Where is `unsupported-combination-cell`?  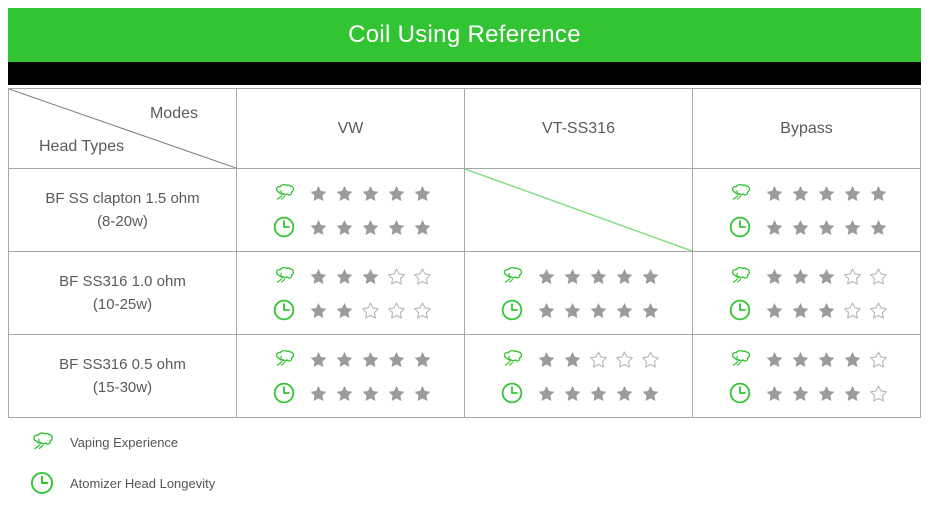 unsupported-combination-cell is located at coordinates (578, 210).